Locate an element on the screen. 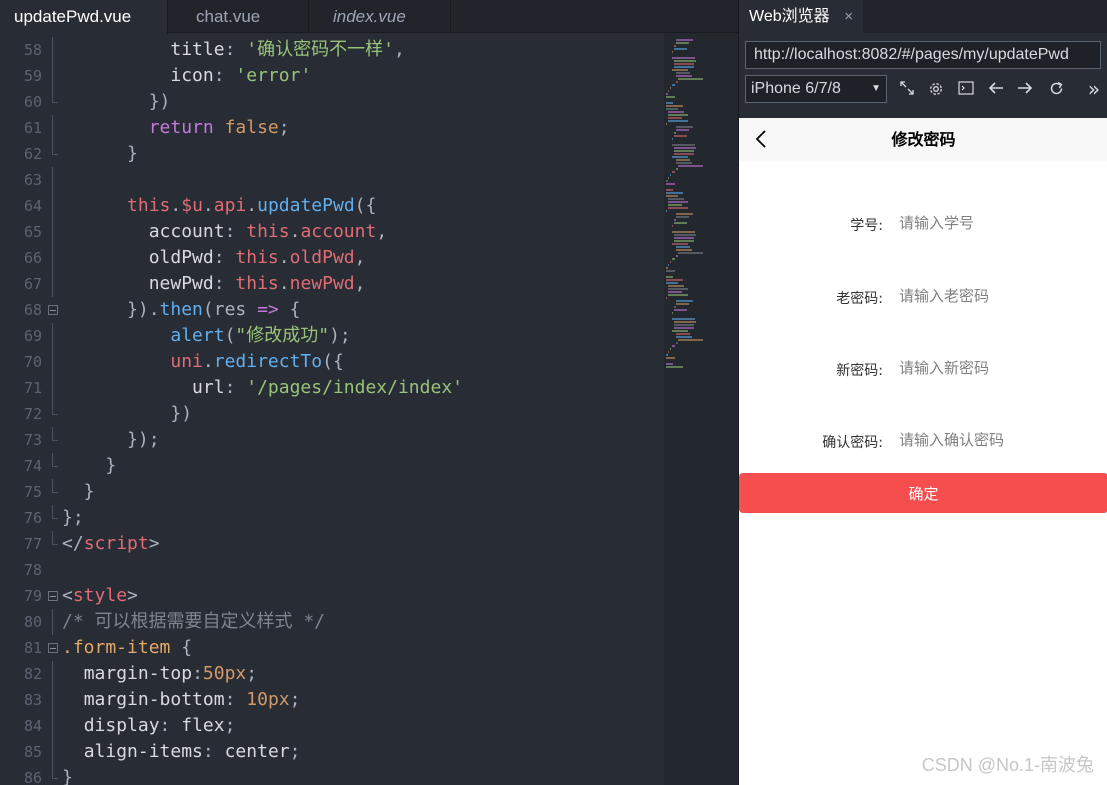 The height and width of the screenshot is (785, 1107). confirm-button: 确定 is located at coordinates (923, 493).